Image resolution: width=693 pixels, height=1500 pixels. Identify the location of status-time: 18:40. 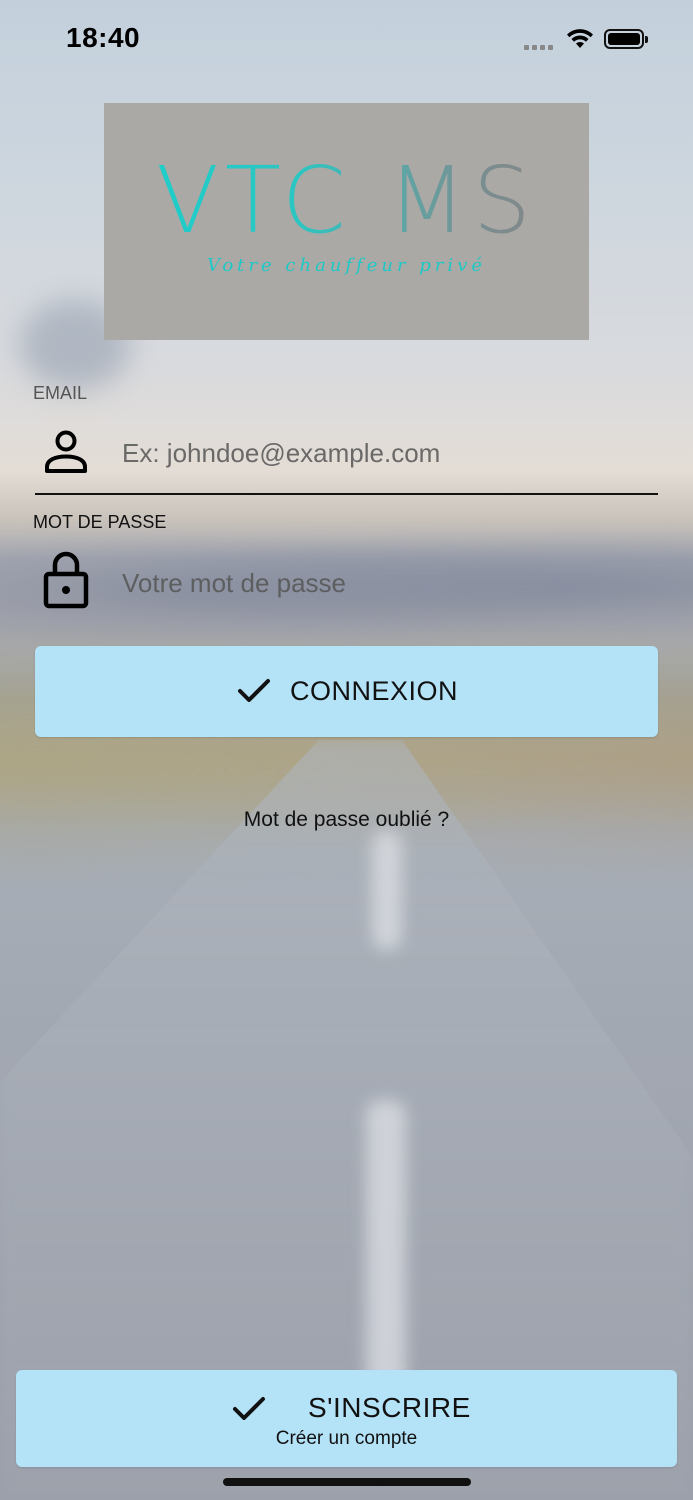
(103, 37).